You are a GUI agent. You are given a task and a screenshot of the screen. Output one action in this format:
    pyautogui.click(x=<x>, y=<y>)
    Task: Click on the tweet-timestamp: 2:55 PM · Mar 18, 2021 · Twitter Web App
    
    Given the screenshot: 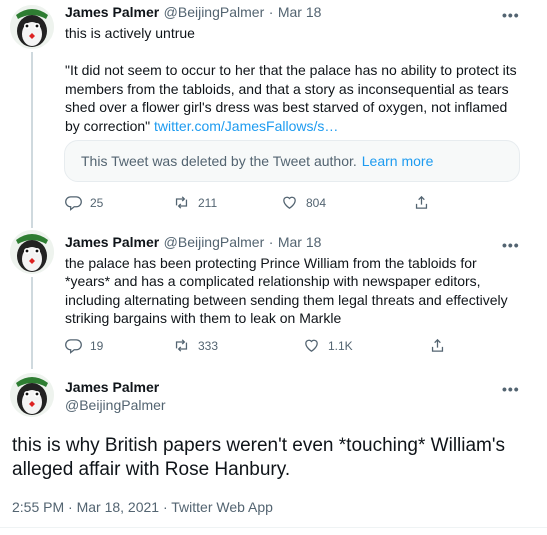 What is the action you would take?
    pyautogui.click(x=142, y=507)
    